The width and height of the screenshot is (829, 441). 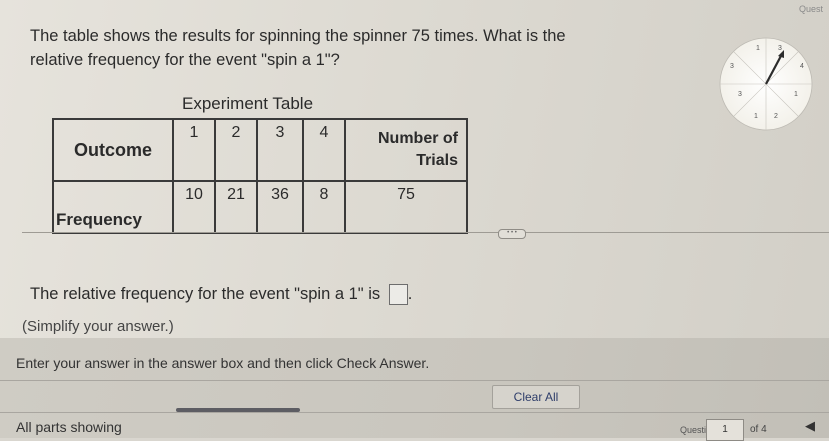 I want to click on all-parts-showing-link: All parts showing, so click(x=69, y=427).